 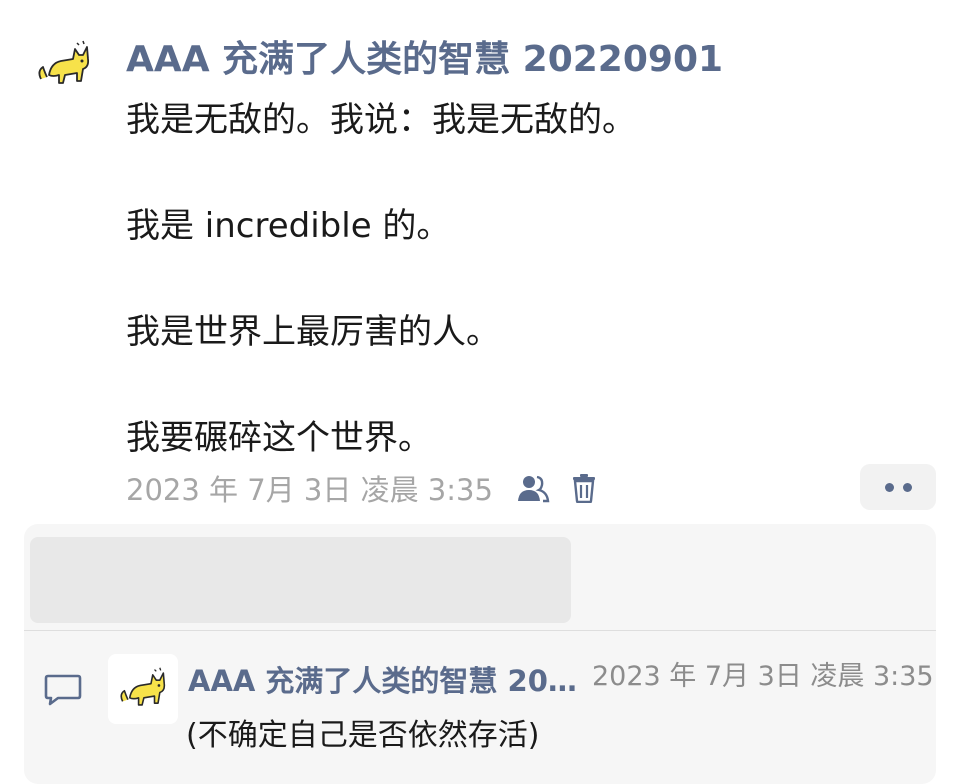 I want to click on post-meta: 2023 年 7月 3日 凌晨 3:35, so click(x=361, y=488).